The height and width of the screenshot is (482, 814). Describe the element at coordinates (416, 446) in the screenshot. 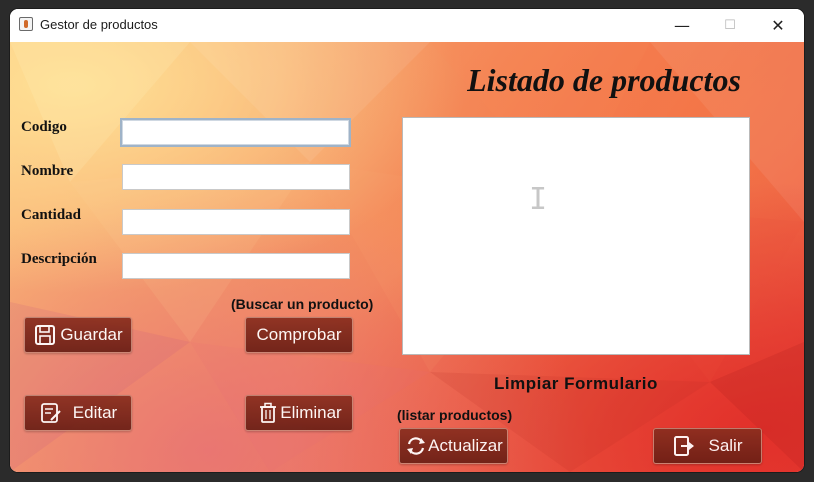

I see `refresh-icon` at that location.